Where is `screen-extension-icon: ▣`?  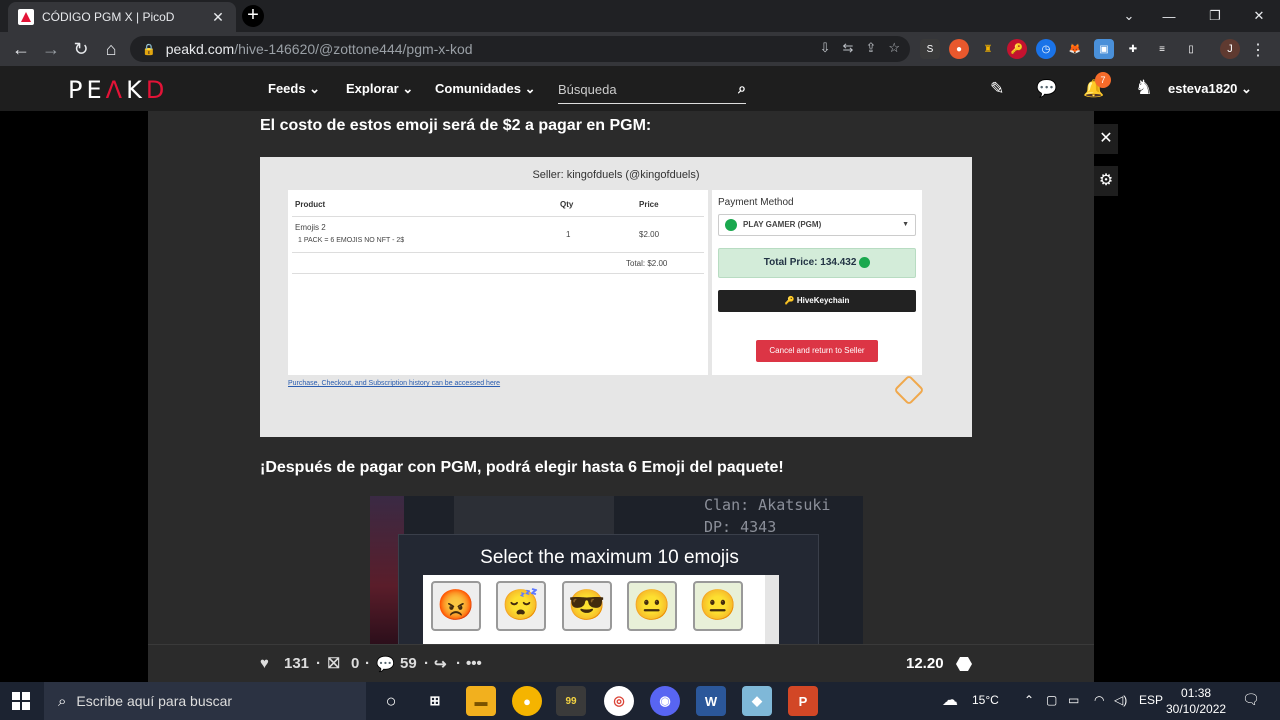 screen-extension-icon: ▣ is located at coordinates (1104, 49).